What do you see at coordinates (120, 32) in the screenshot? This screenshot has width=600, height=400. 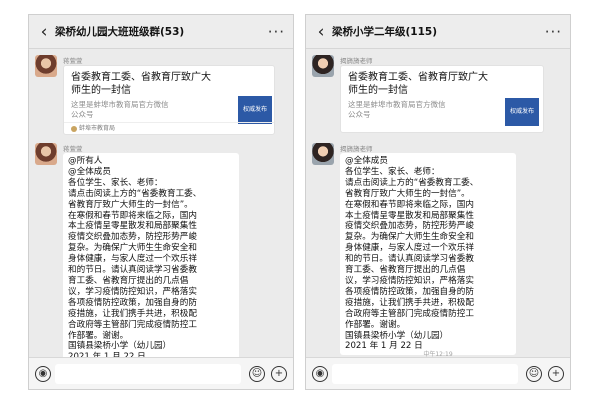 I see `chat-title: 梁桥幼儿园大班班级群(53)` at bounding box center [120, 32].